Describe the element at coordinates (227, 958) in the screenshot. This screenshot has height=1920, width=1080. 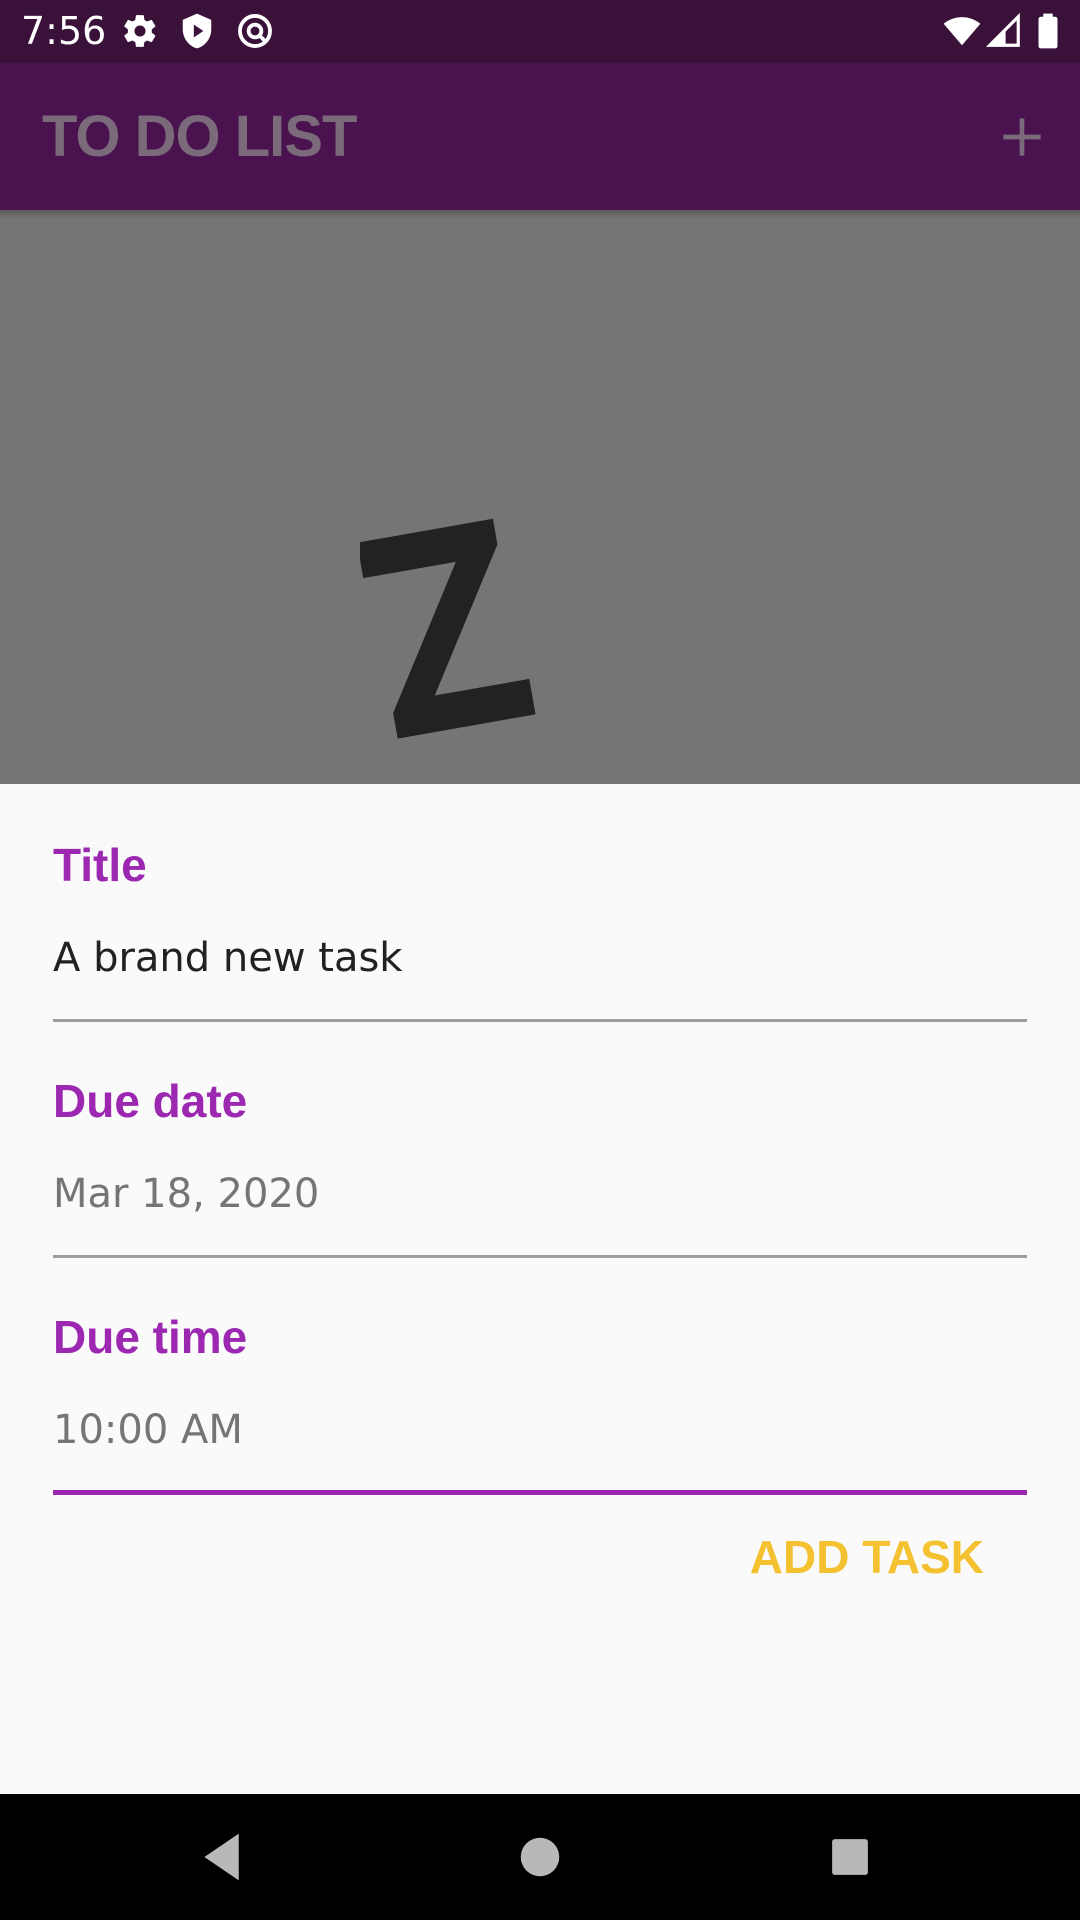
I see `title-input: A brand new task` at that location.